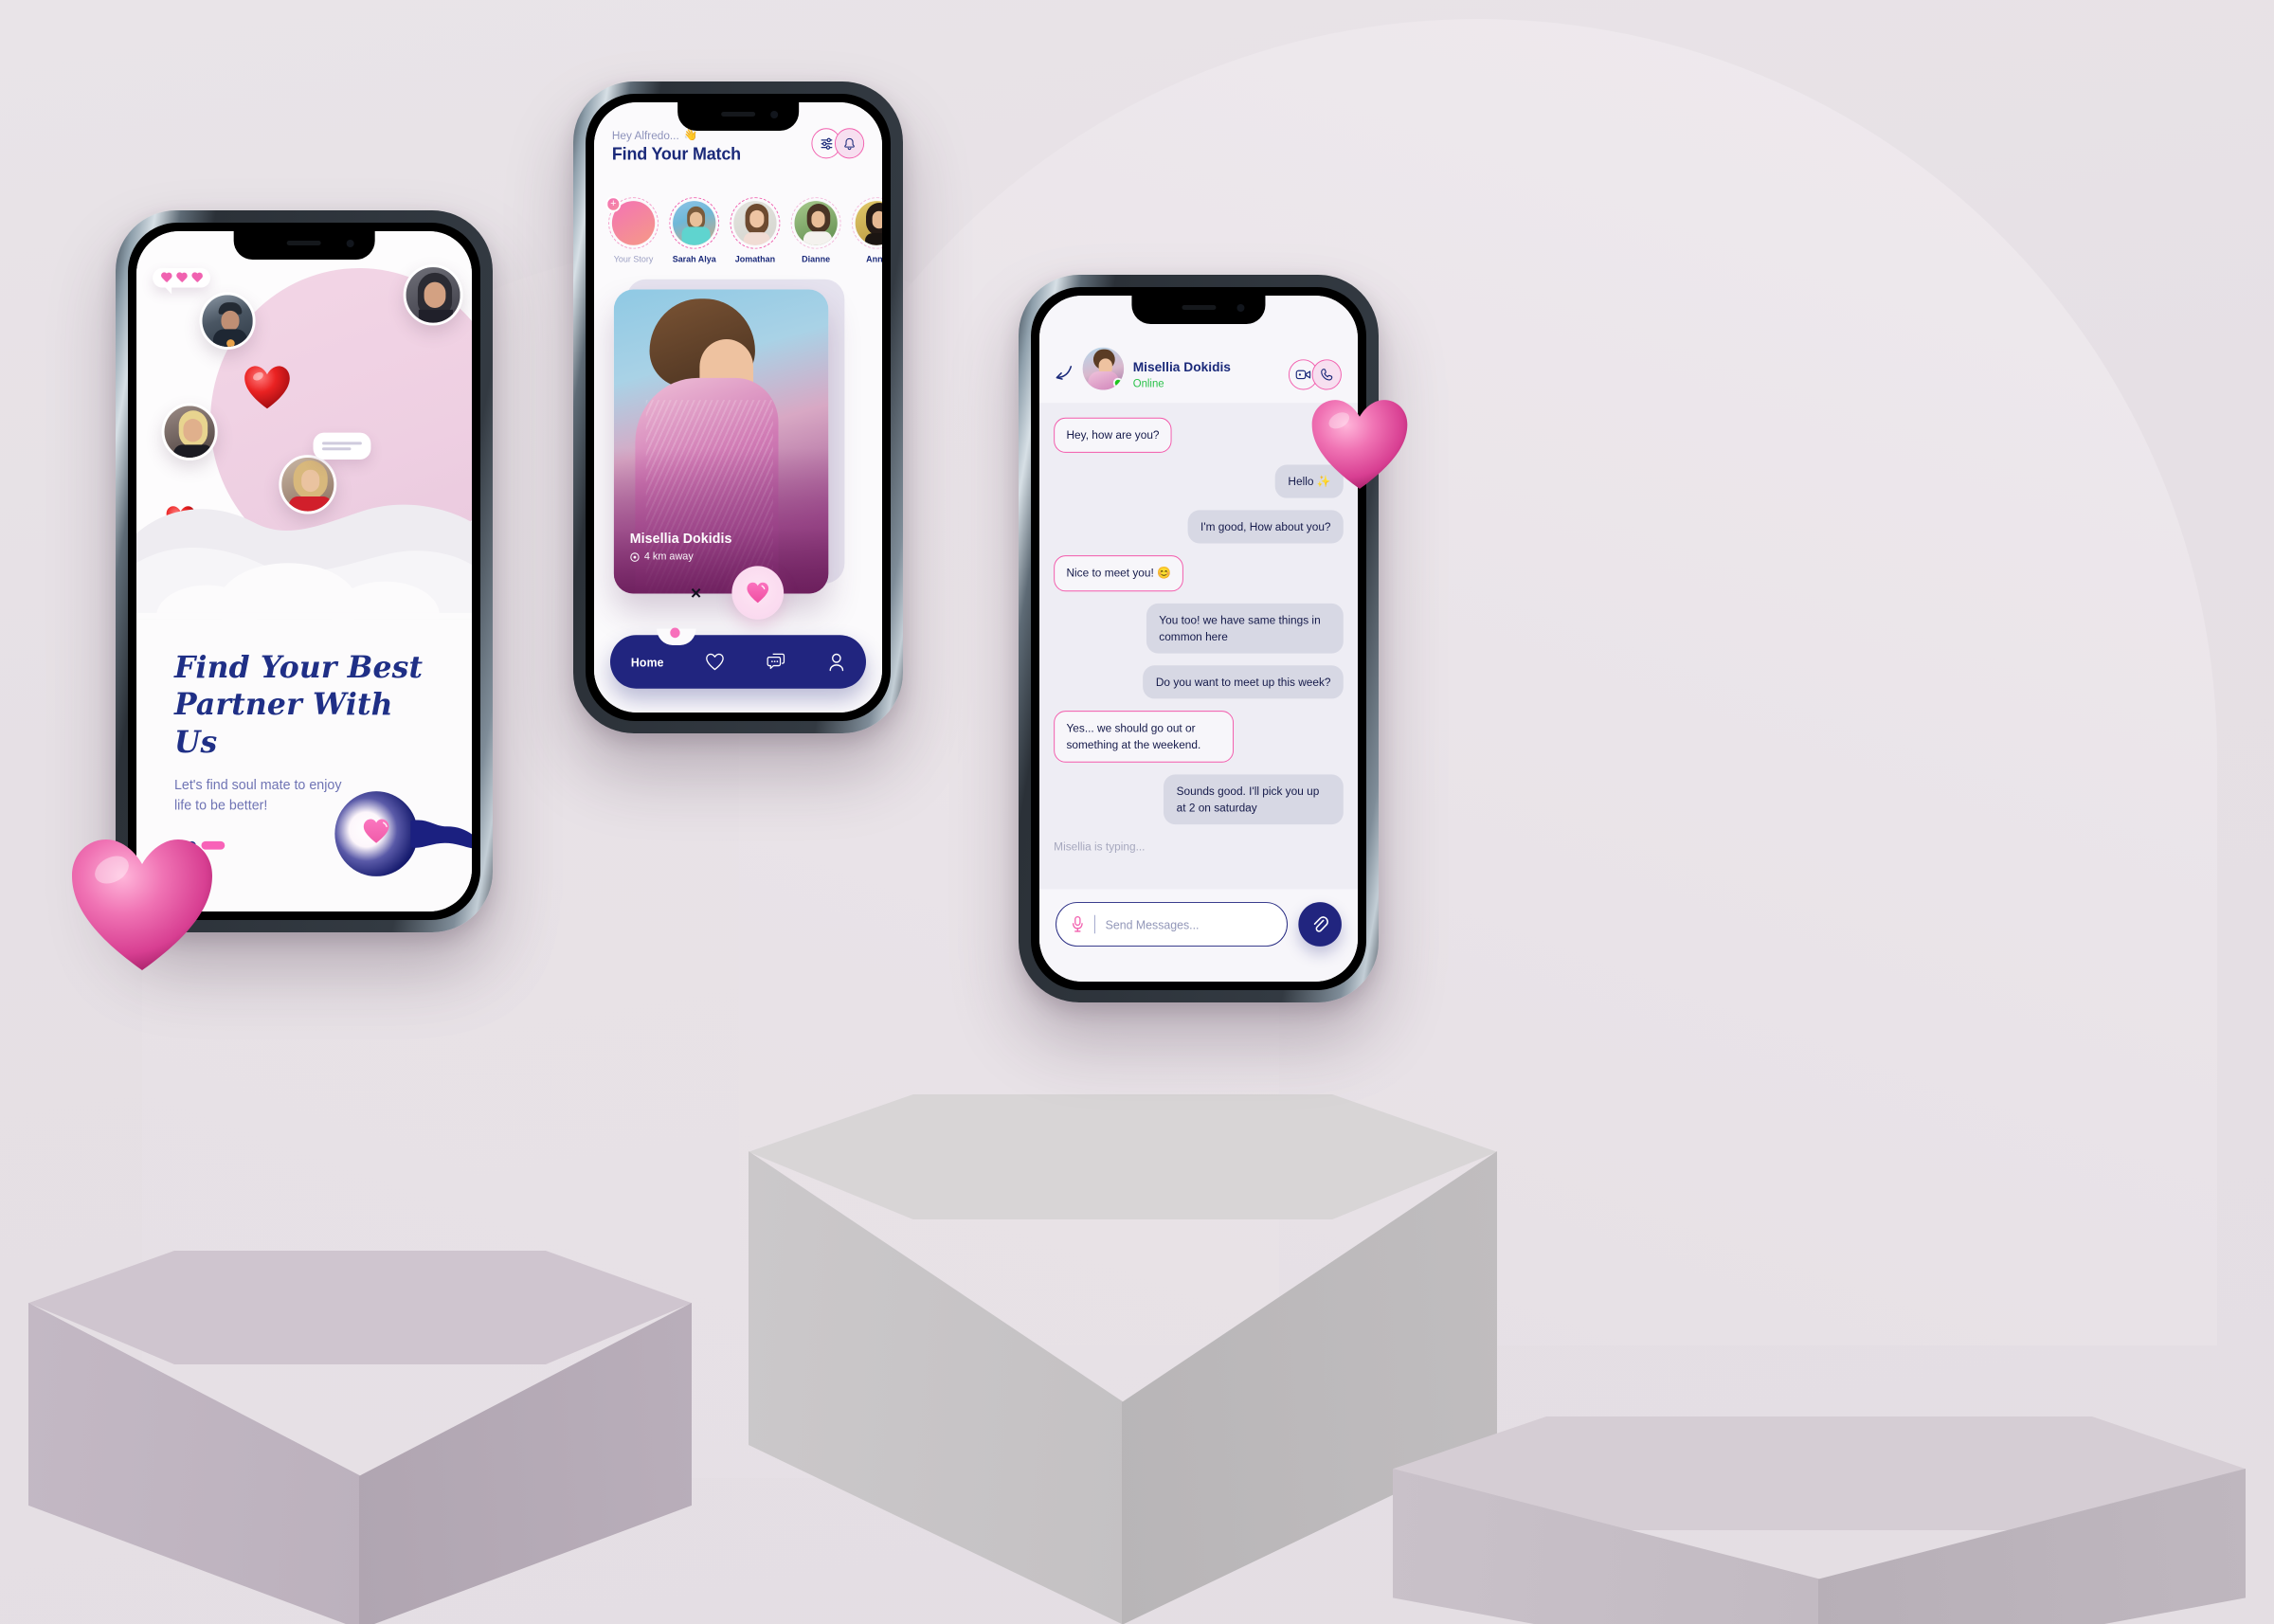  Describe the element at coordinates (815, 231) in the screenshot. I see `story-item-dianne: Dianne` at that location.